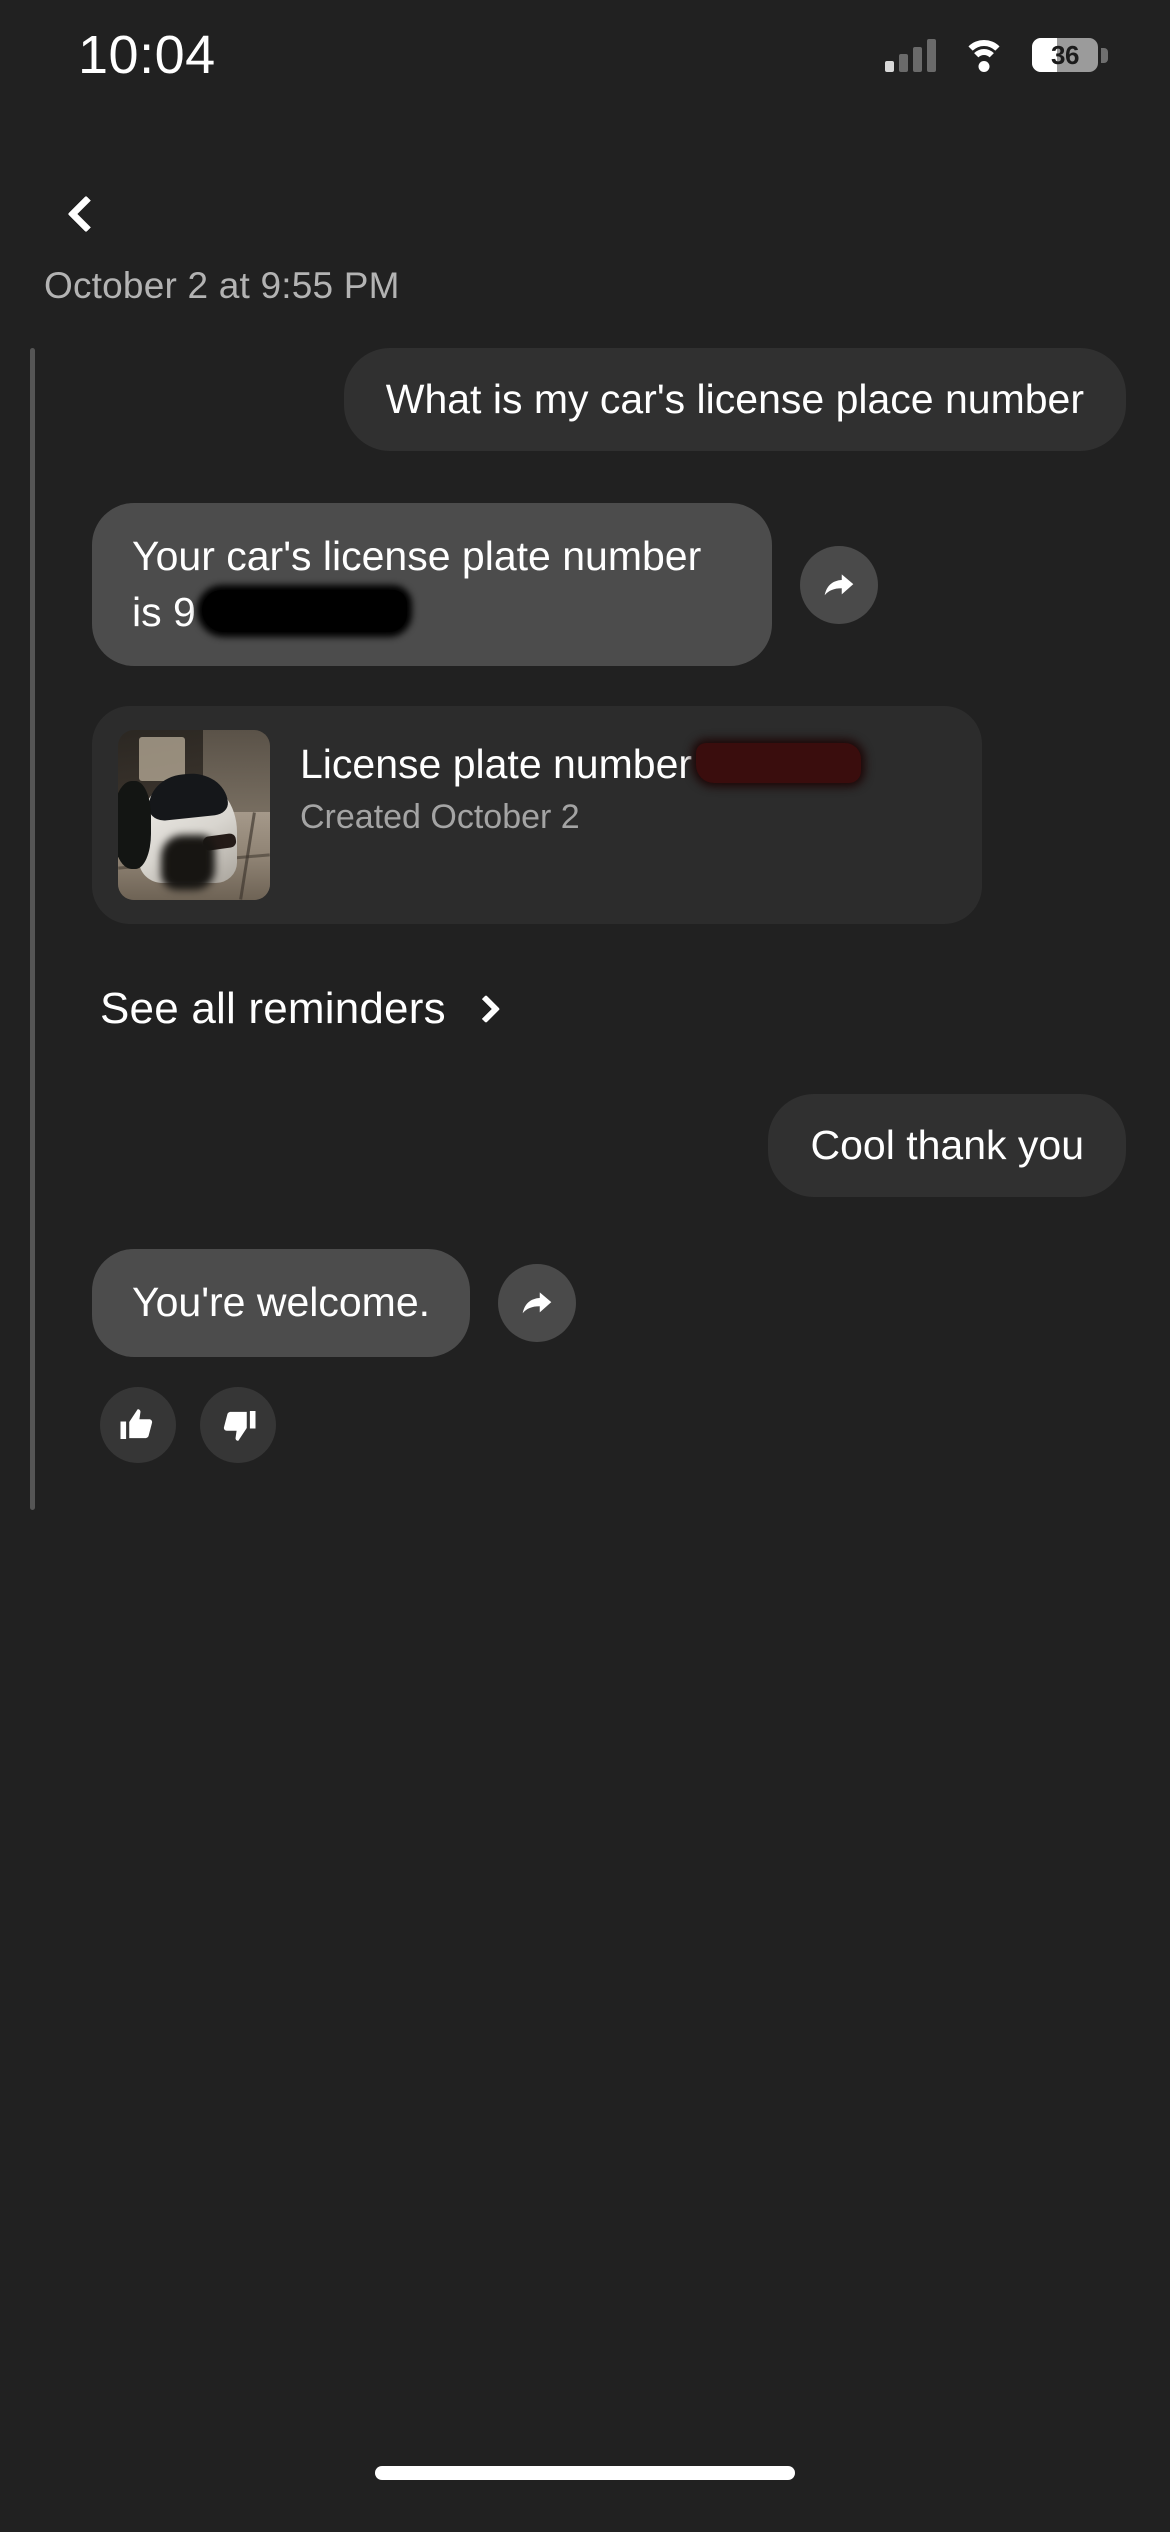 Image resolution: width=1170 pixels, height=2532 pixels. I want to click on see-all-reminders-label: See all reminders, so click(273, 1008).